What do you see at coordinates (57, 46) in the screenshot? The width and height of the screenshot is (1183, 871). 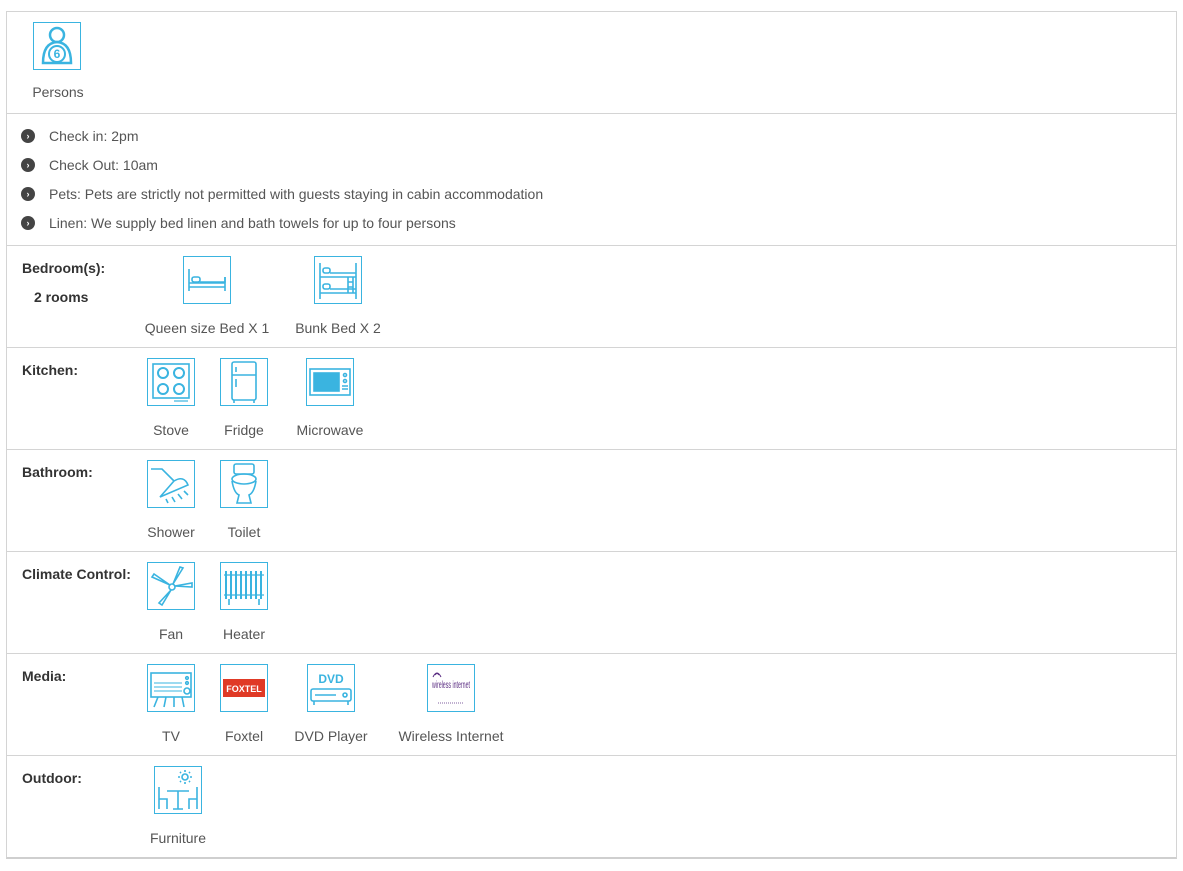 I see `person-icon: 6` at bounding box center [57, 46].